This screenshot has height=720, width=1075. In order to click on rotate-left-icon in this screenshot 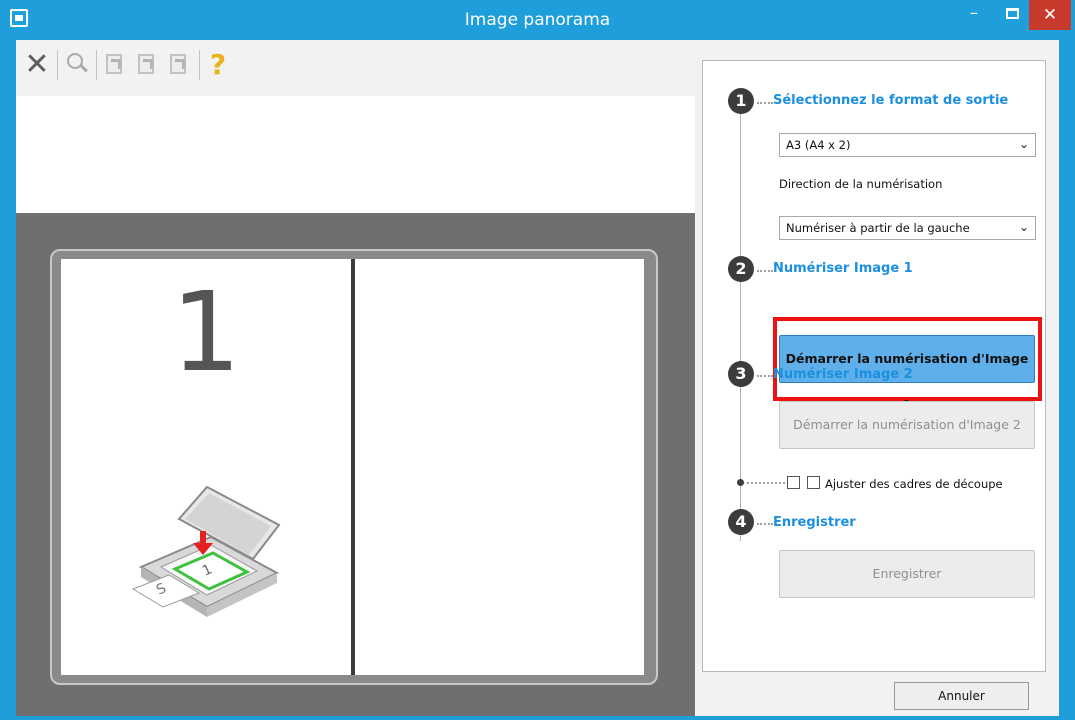, I will do `click(115, 65)`.